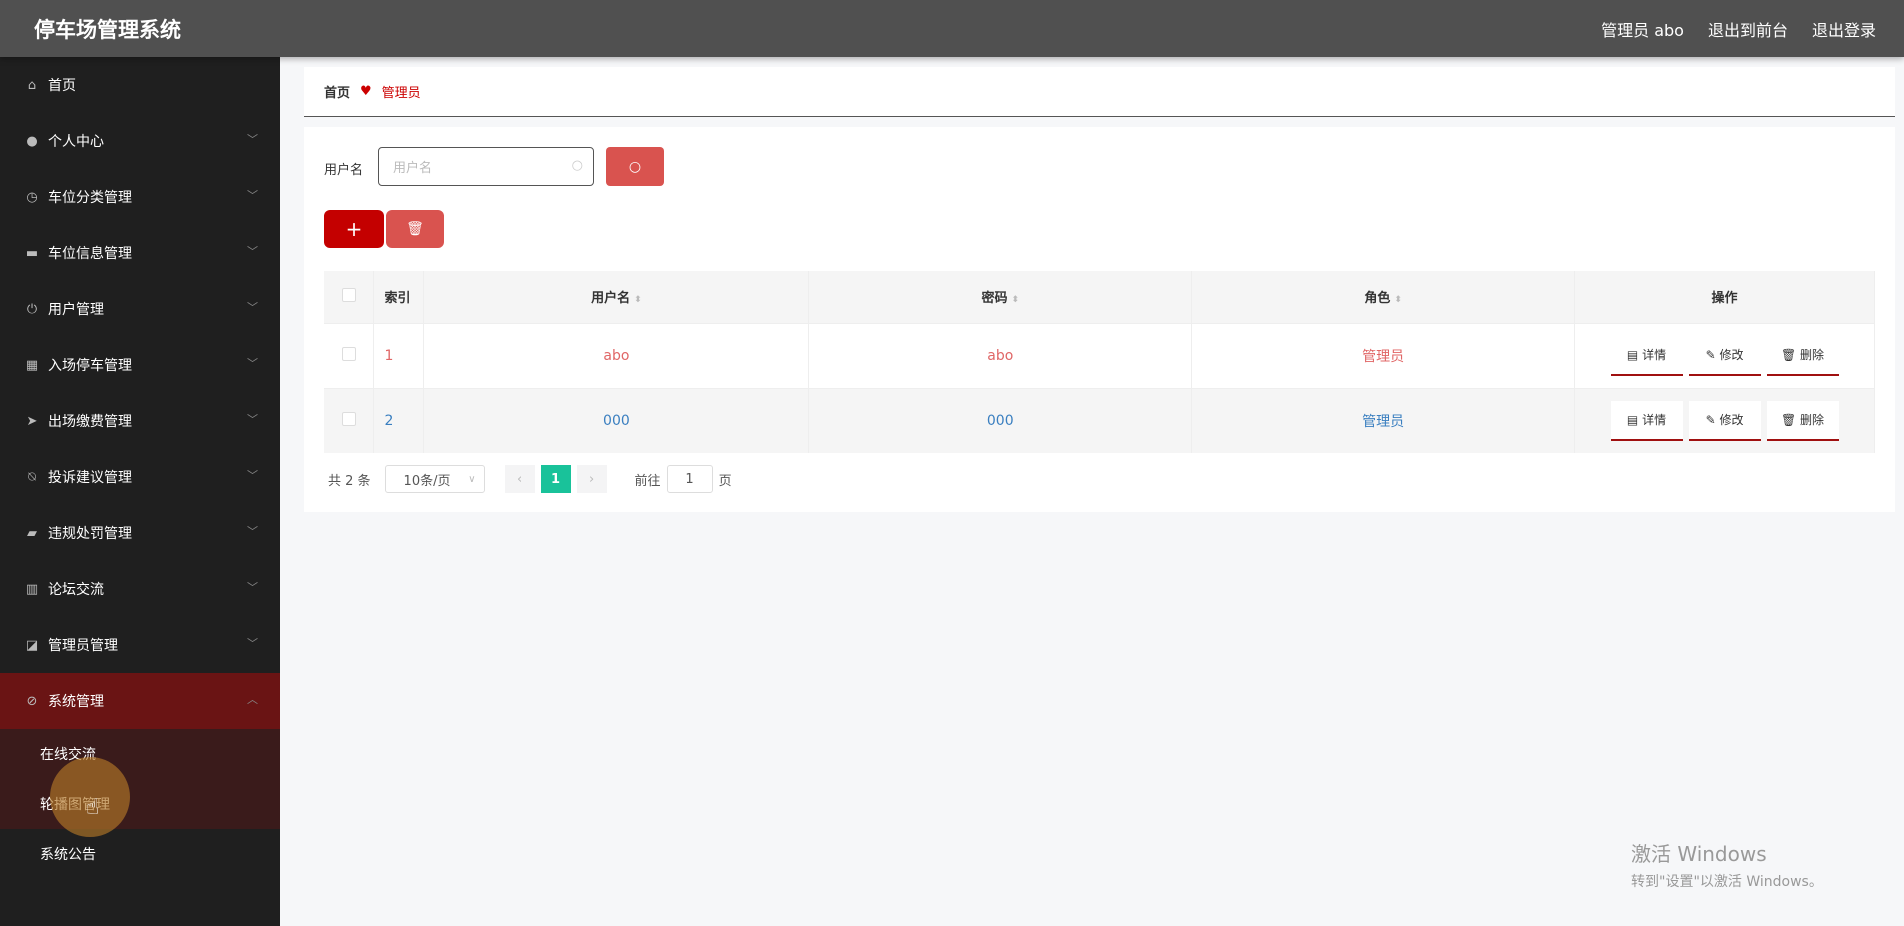 The image size is (1904, 926). I want to click on page-1-button: 1, so click(555, 479).